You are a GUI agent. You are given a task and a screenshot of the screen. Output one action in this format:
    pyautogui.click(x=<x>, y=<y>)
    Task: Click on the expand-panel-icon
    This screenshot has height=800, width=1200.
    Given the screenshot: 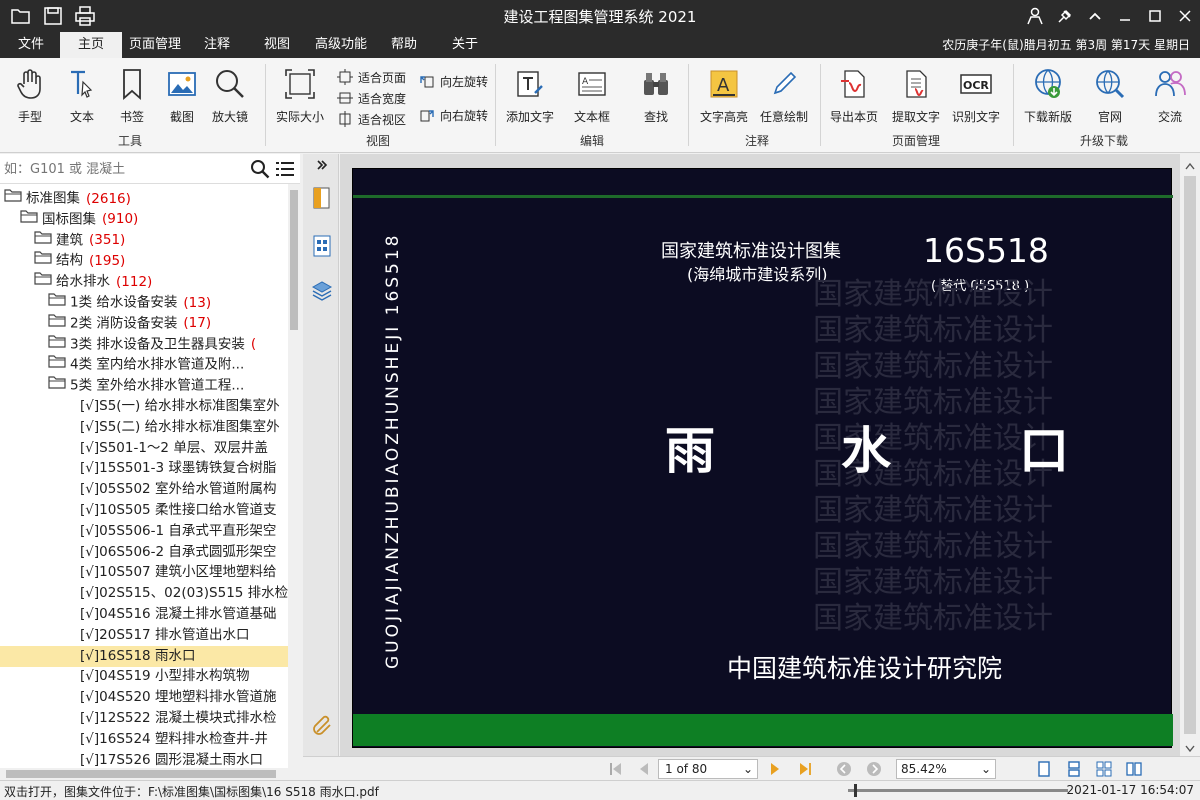 What is the action you would take?
    pyautogui.click(x=322, y=165)
    